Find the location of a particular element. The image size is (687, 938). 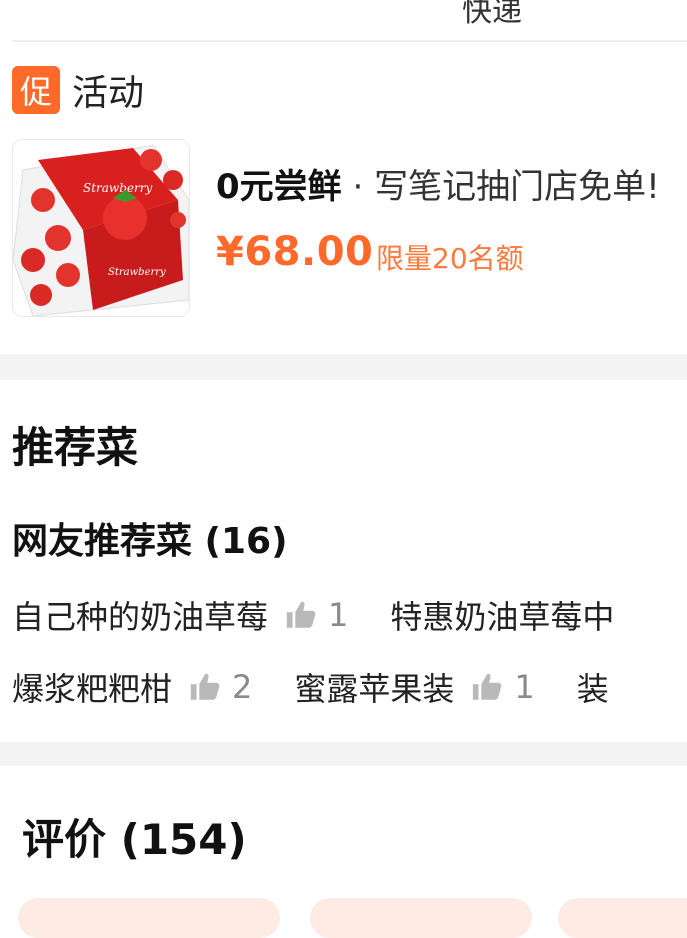

dish-name: 特惠奶油草莓中 is located at coordinates (502, 617).